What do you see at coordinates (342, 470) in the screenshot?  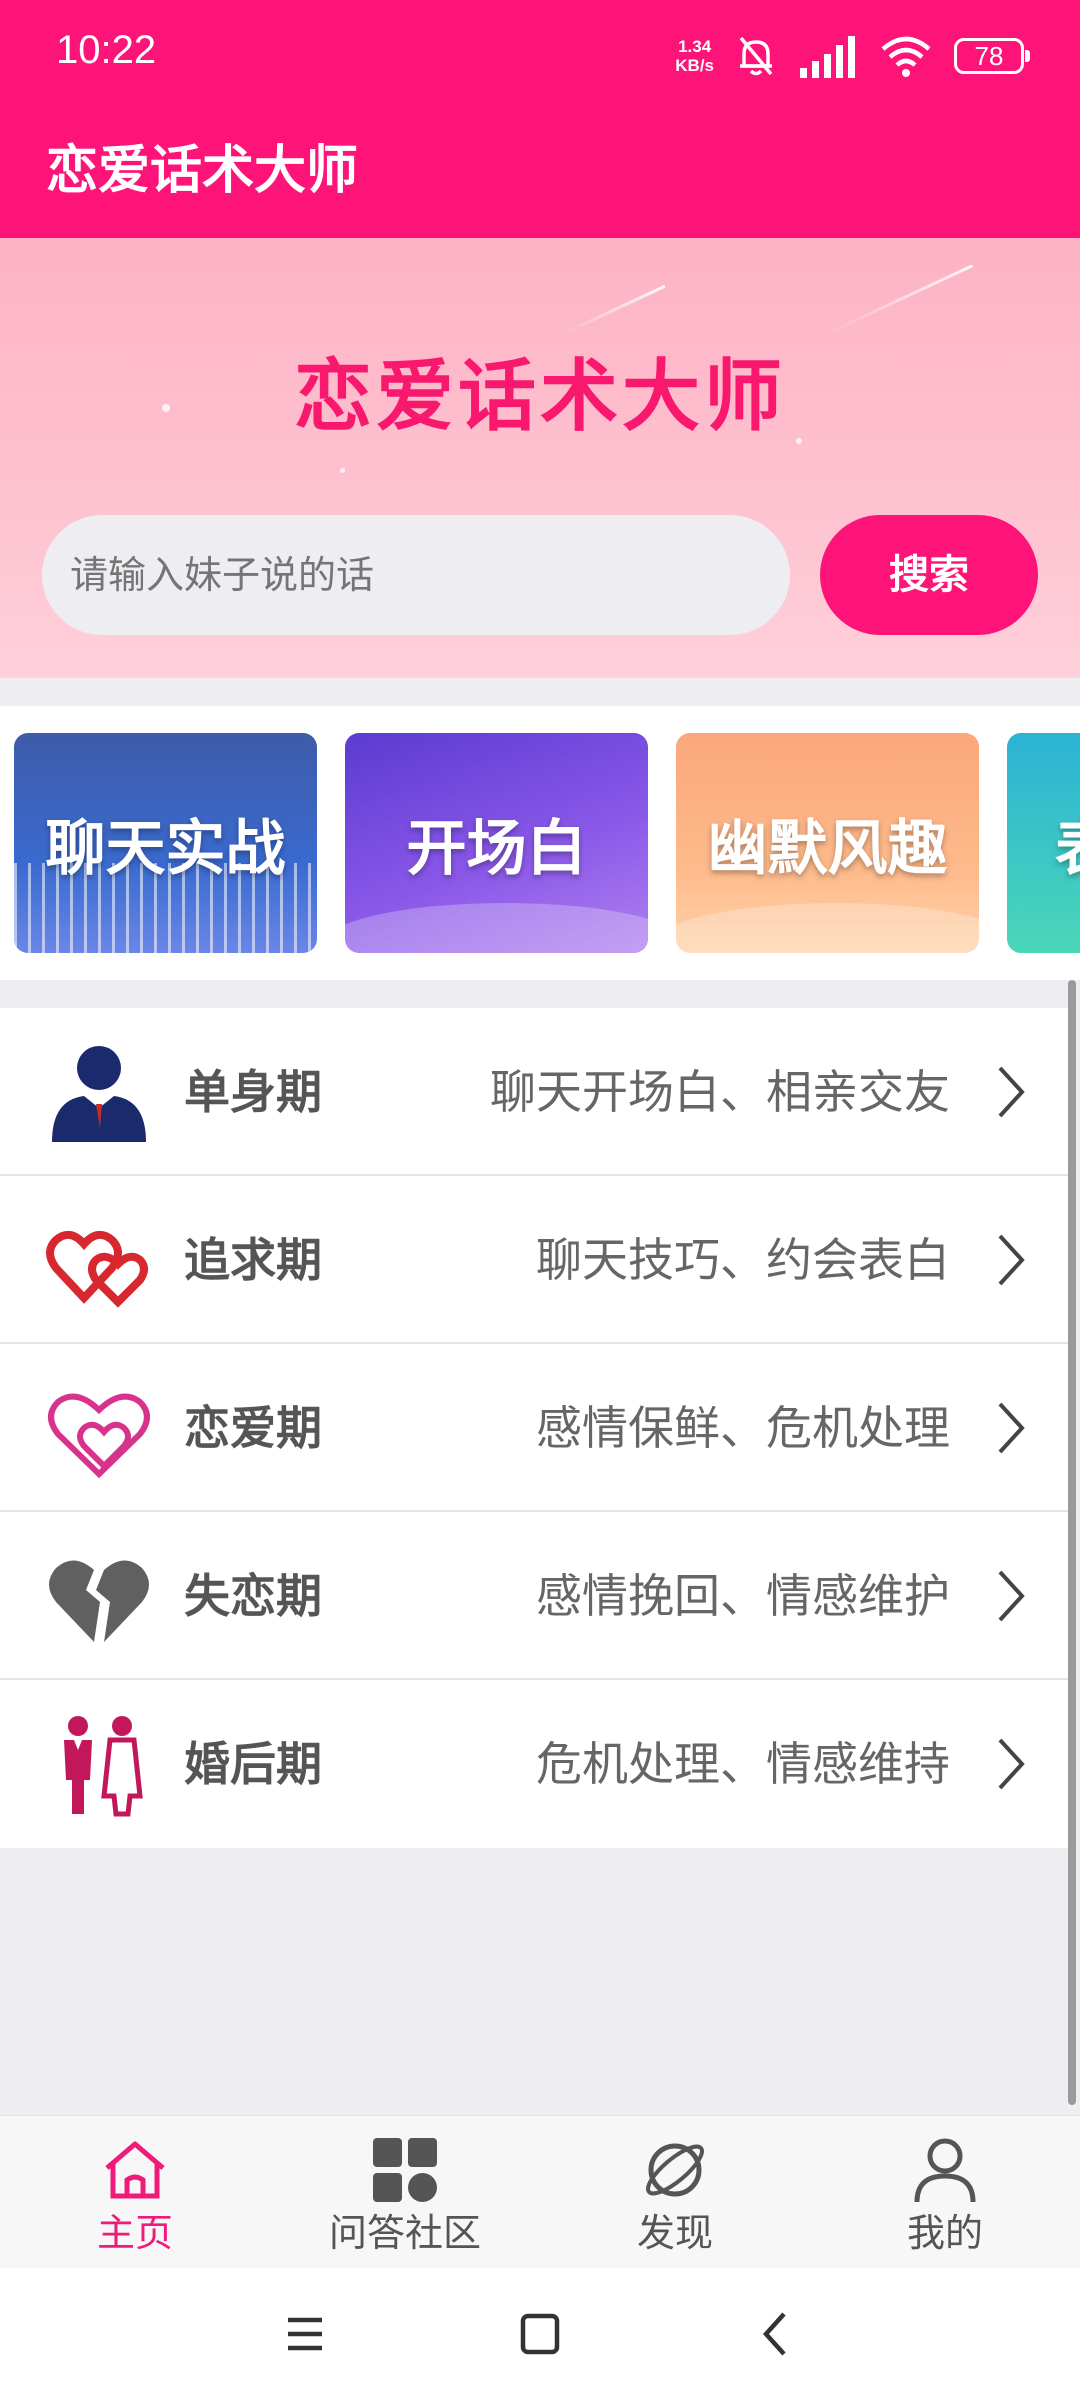 I see `star-decoration` at bounding box center [342, 470].